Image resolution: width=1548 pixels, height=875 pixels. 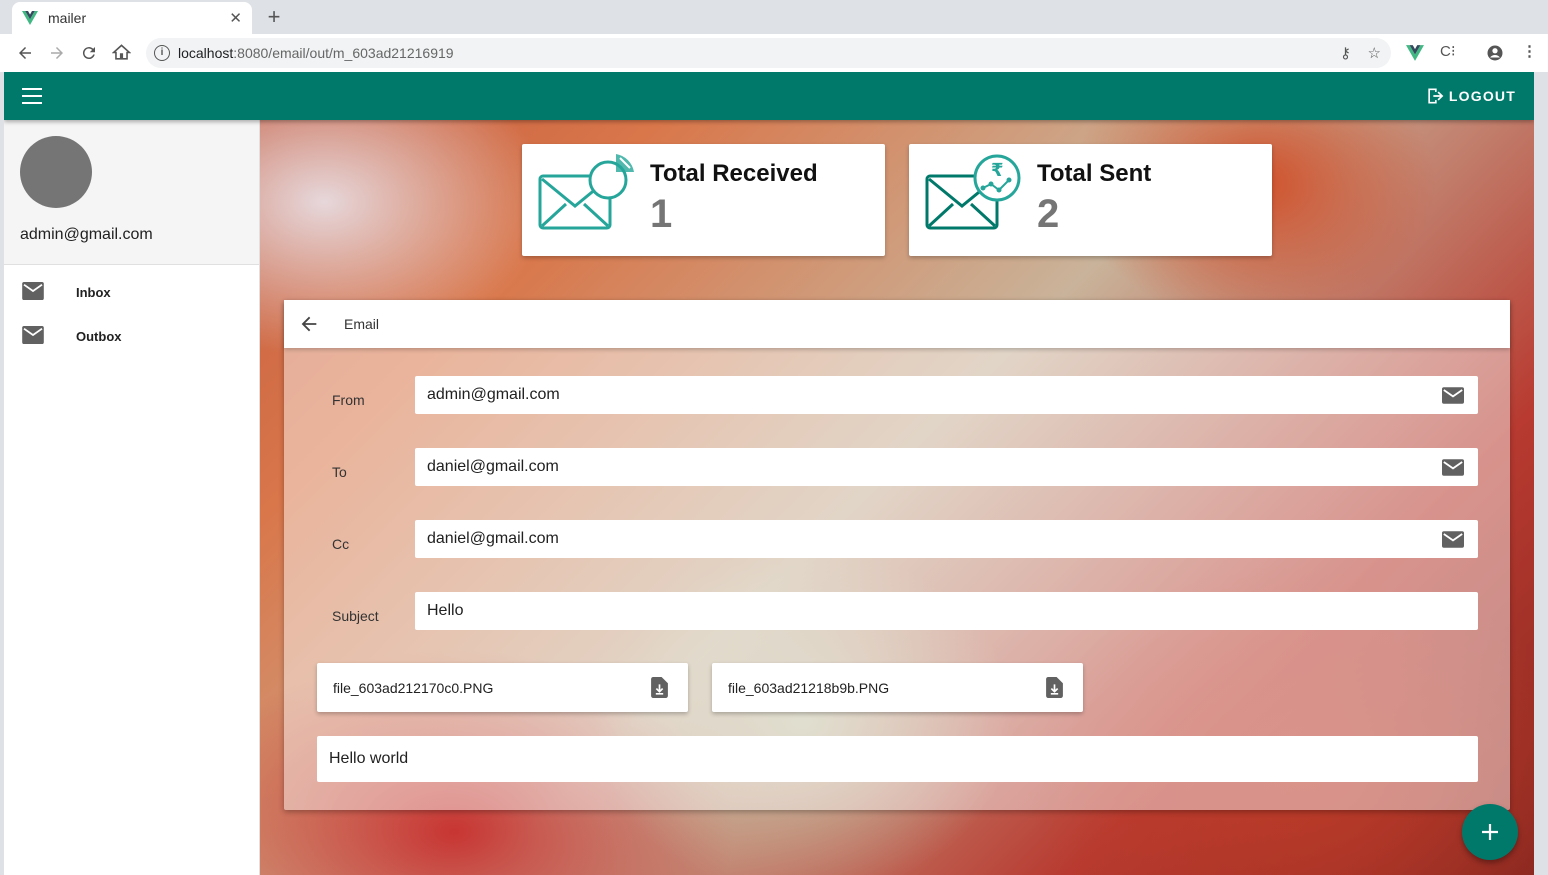 I want to click on drawer-user-email: admin@gmail.com, so click(x=86, y=234).